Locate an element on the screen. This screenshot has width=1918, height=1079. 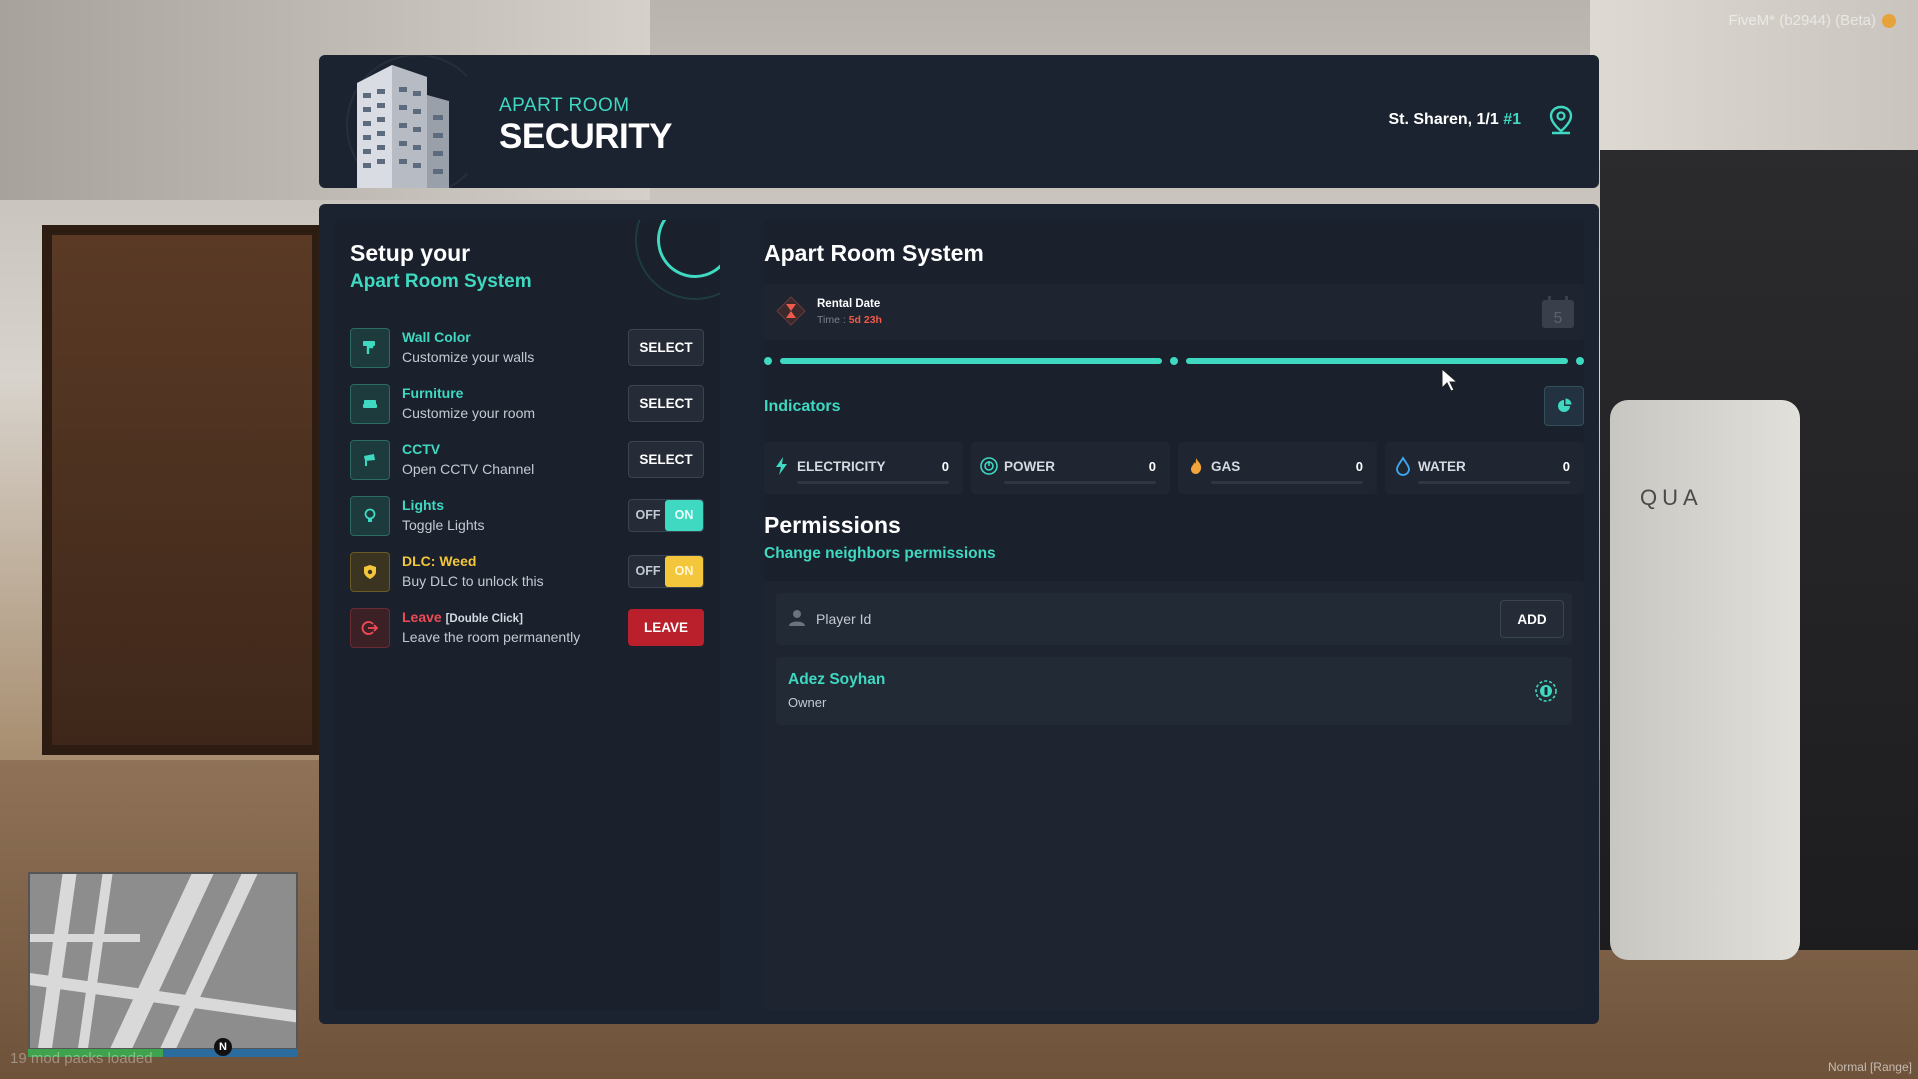
lights-toggle: OFF ON is located at coordinates (666, 515).